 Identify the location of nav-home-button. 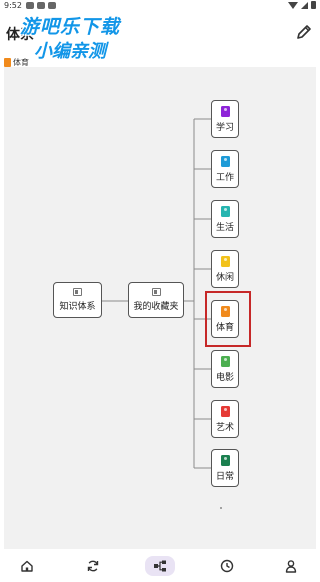
(27, 566).